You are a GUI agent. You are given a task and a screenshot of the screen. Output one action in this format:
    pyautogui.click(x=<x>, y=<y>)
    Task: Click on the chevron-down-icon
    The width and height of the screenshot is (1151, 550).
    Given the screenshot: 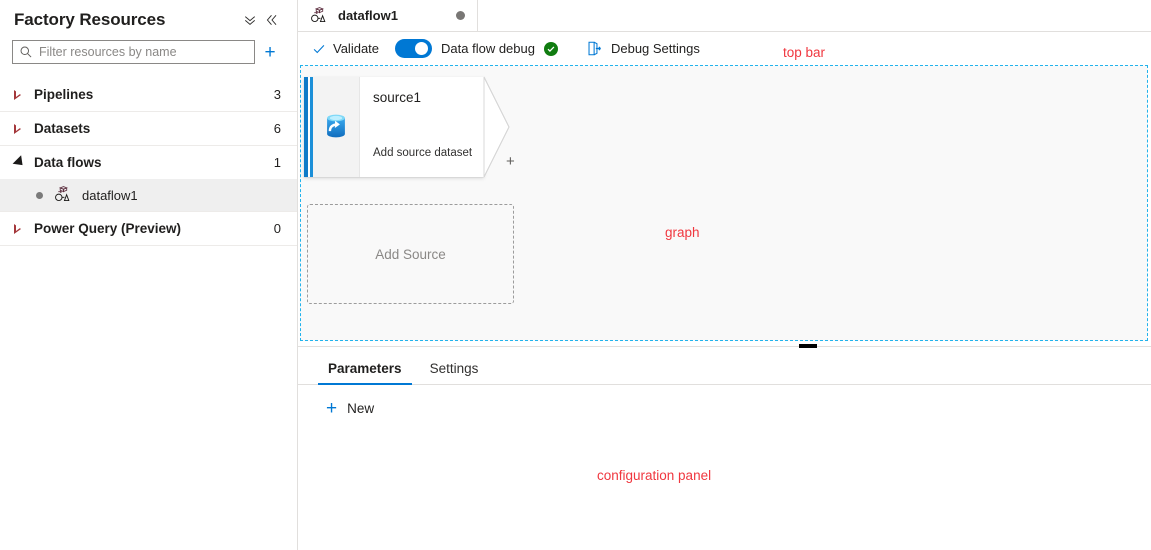 What is the action you would take?
    pyautogui.click(x=23, y=161)
    